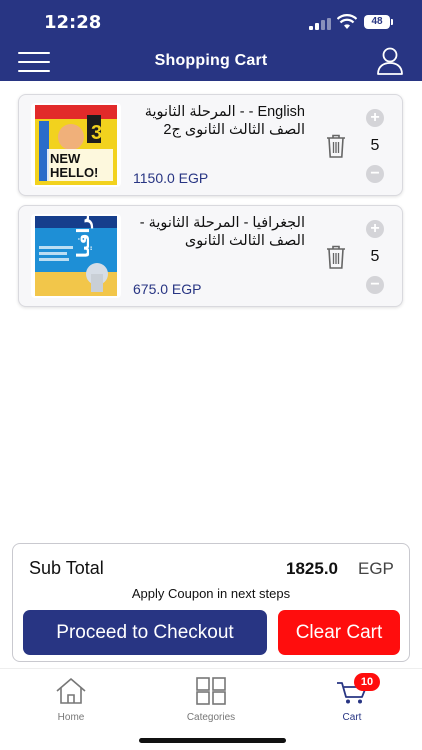 Image resolution: width=422 pixels, height=750 pixels. I want to click on status-time: 12:28, so click(73, 22).